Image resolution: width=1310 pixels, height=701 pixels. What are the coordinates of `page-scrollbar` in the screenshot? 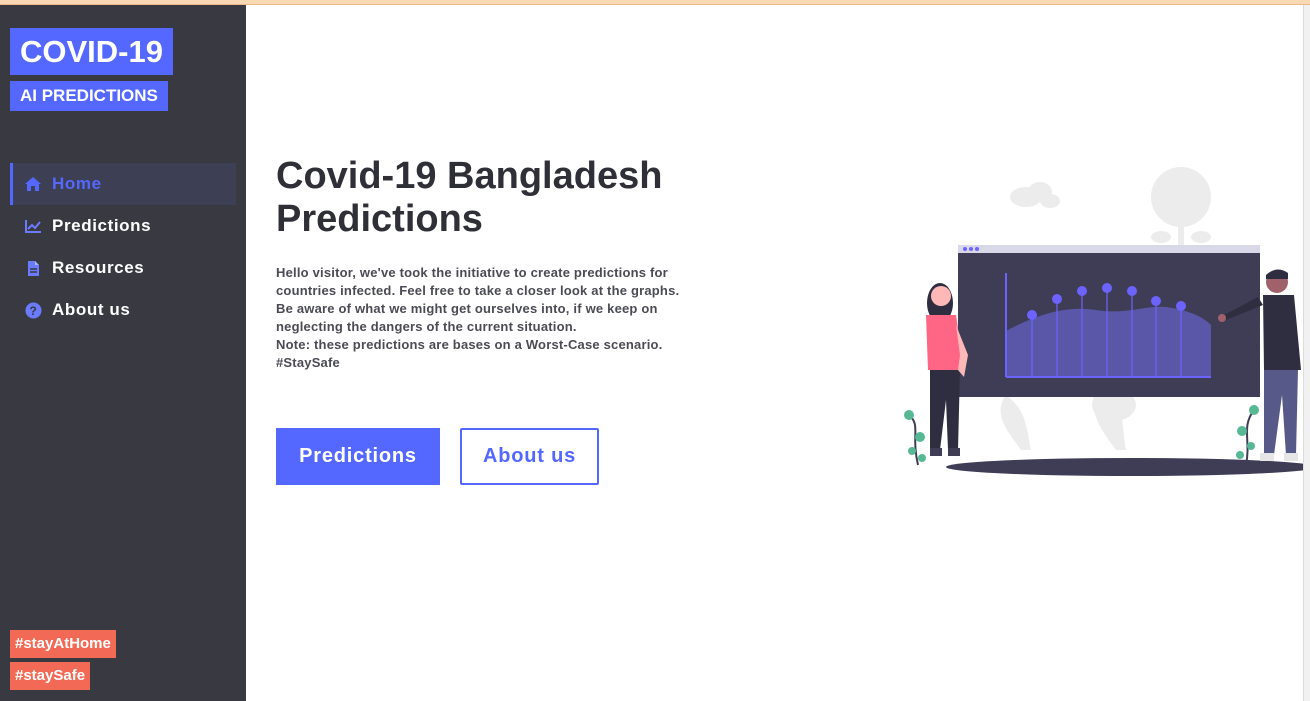 It's located at (1306, 353).